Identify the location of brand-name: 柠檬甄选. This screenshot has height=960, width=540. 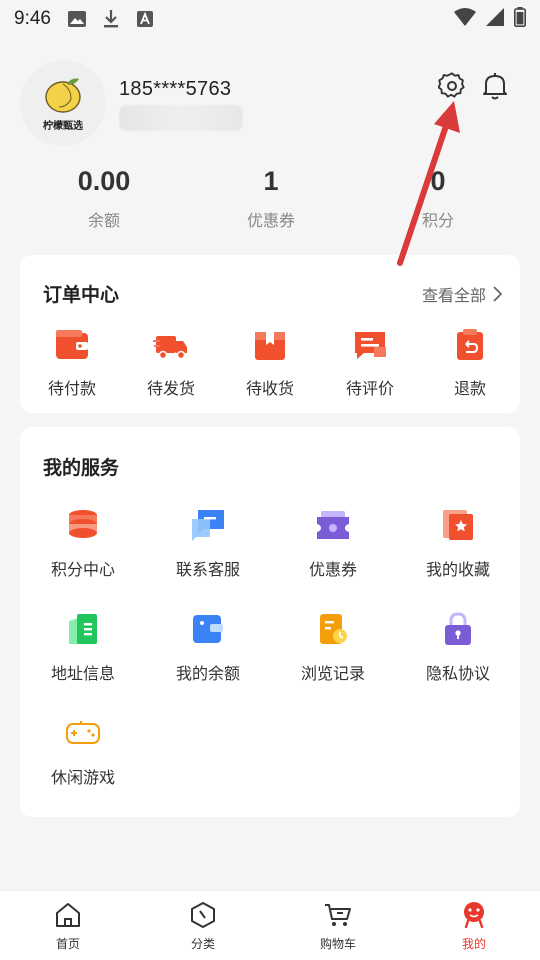
(63, 126).